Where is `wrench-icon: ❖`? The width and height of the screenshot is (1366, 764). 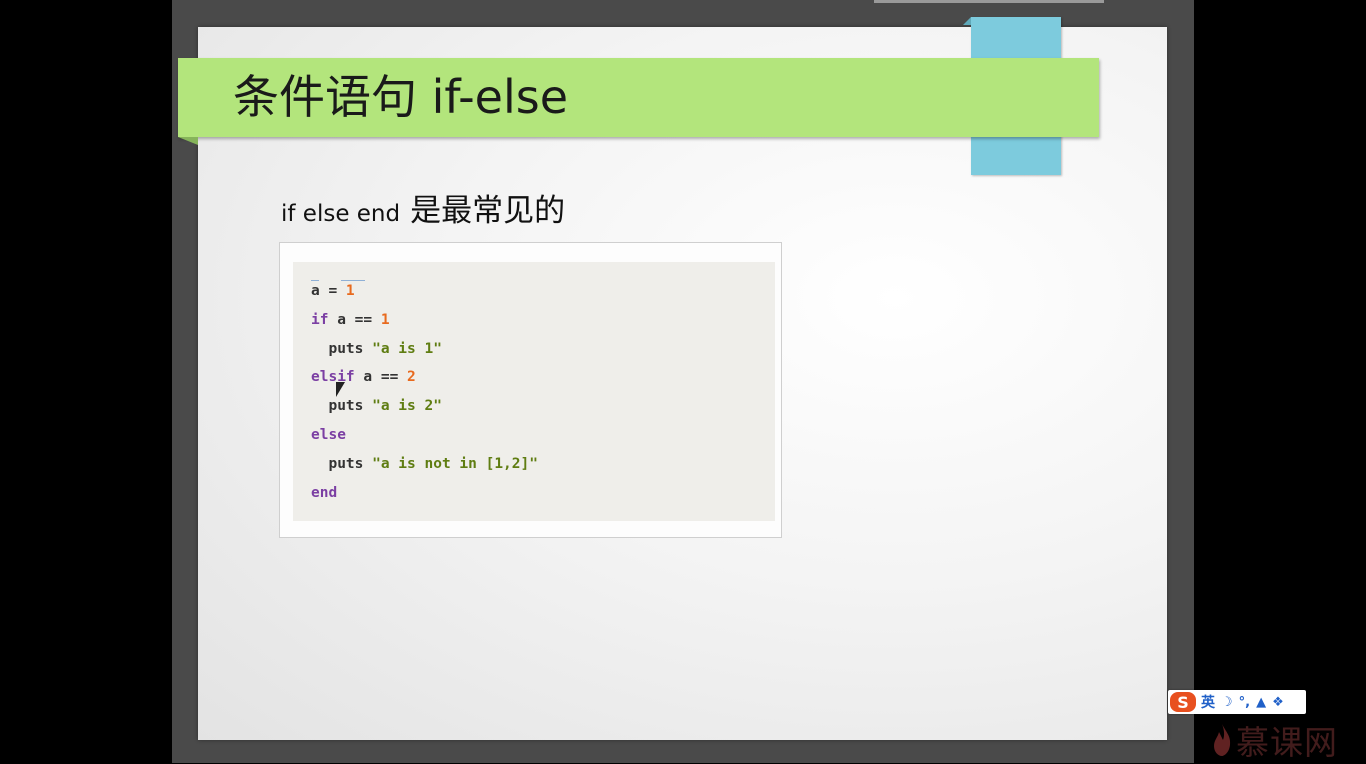 wrench-icon: ❖ is located at coordinates (1278, 702).